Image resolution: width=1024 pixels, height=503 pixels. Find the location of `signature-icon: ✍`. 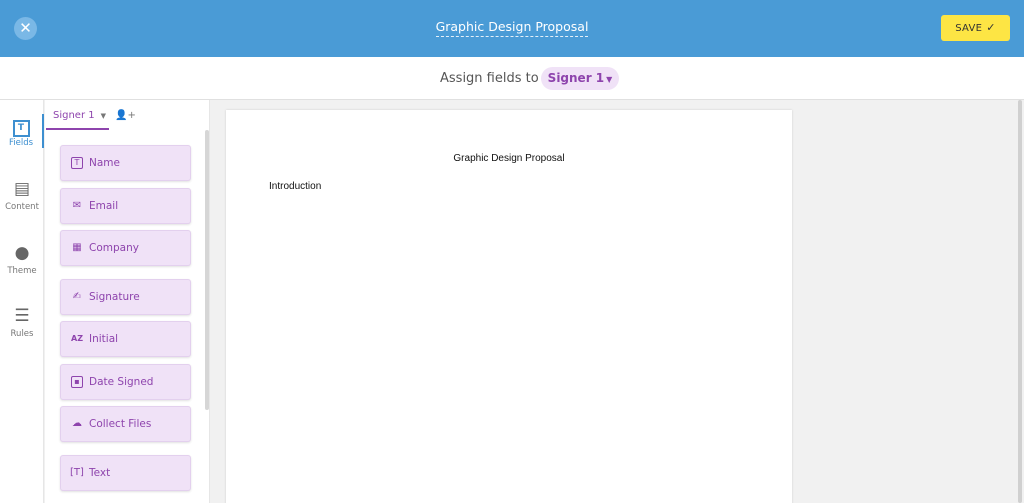

signature-icon: ✍ is located at coordinates (77, 296).